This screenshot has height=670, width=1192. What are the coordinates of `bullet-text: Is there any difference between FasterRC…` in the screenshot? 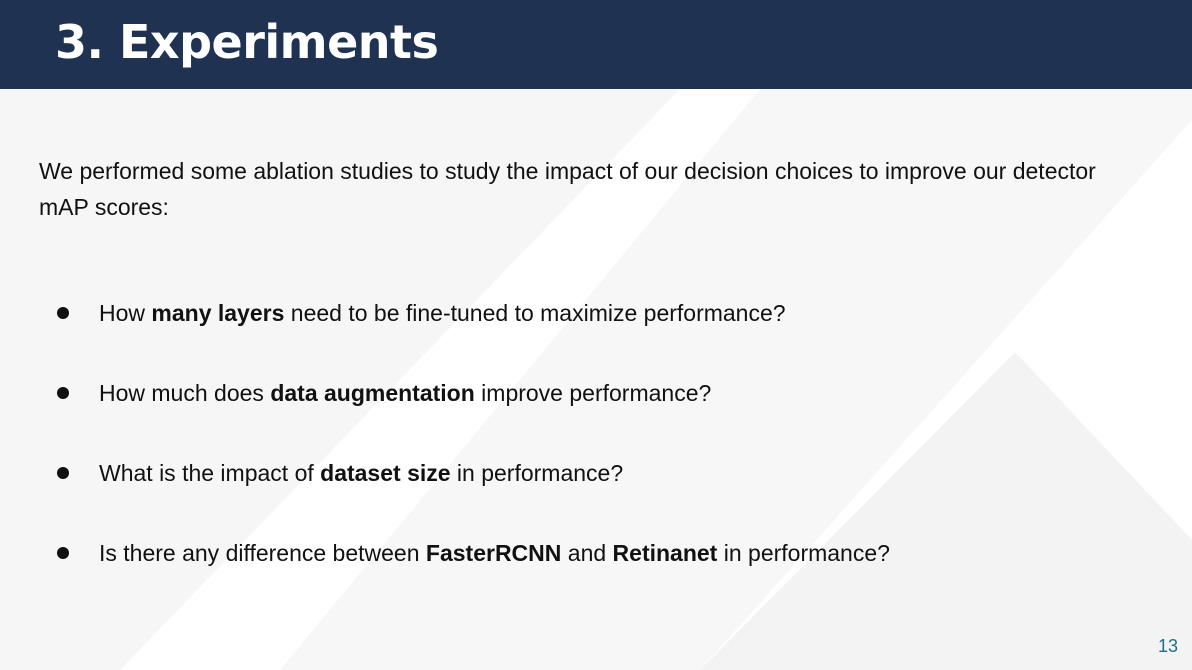 It's located at (494, 553).